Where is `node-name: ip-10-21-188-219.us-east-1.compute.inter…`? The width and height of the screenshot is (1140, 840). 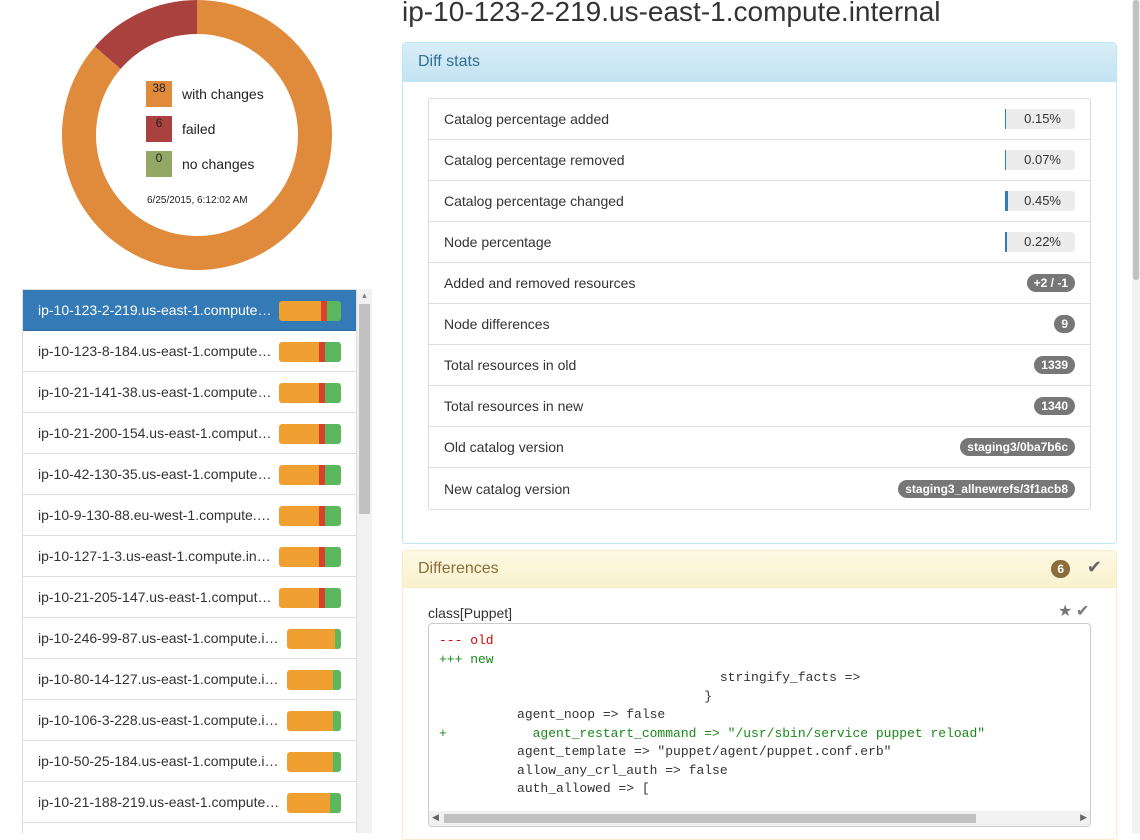 node-name: ip-10-21-188-219.us-east-1.compute.inter… is located at coordinates (159, 802).